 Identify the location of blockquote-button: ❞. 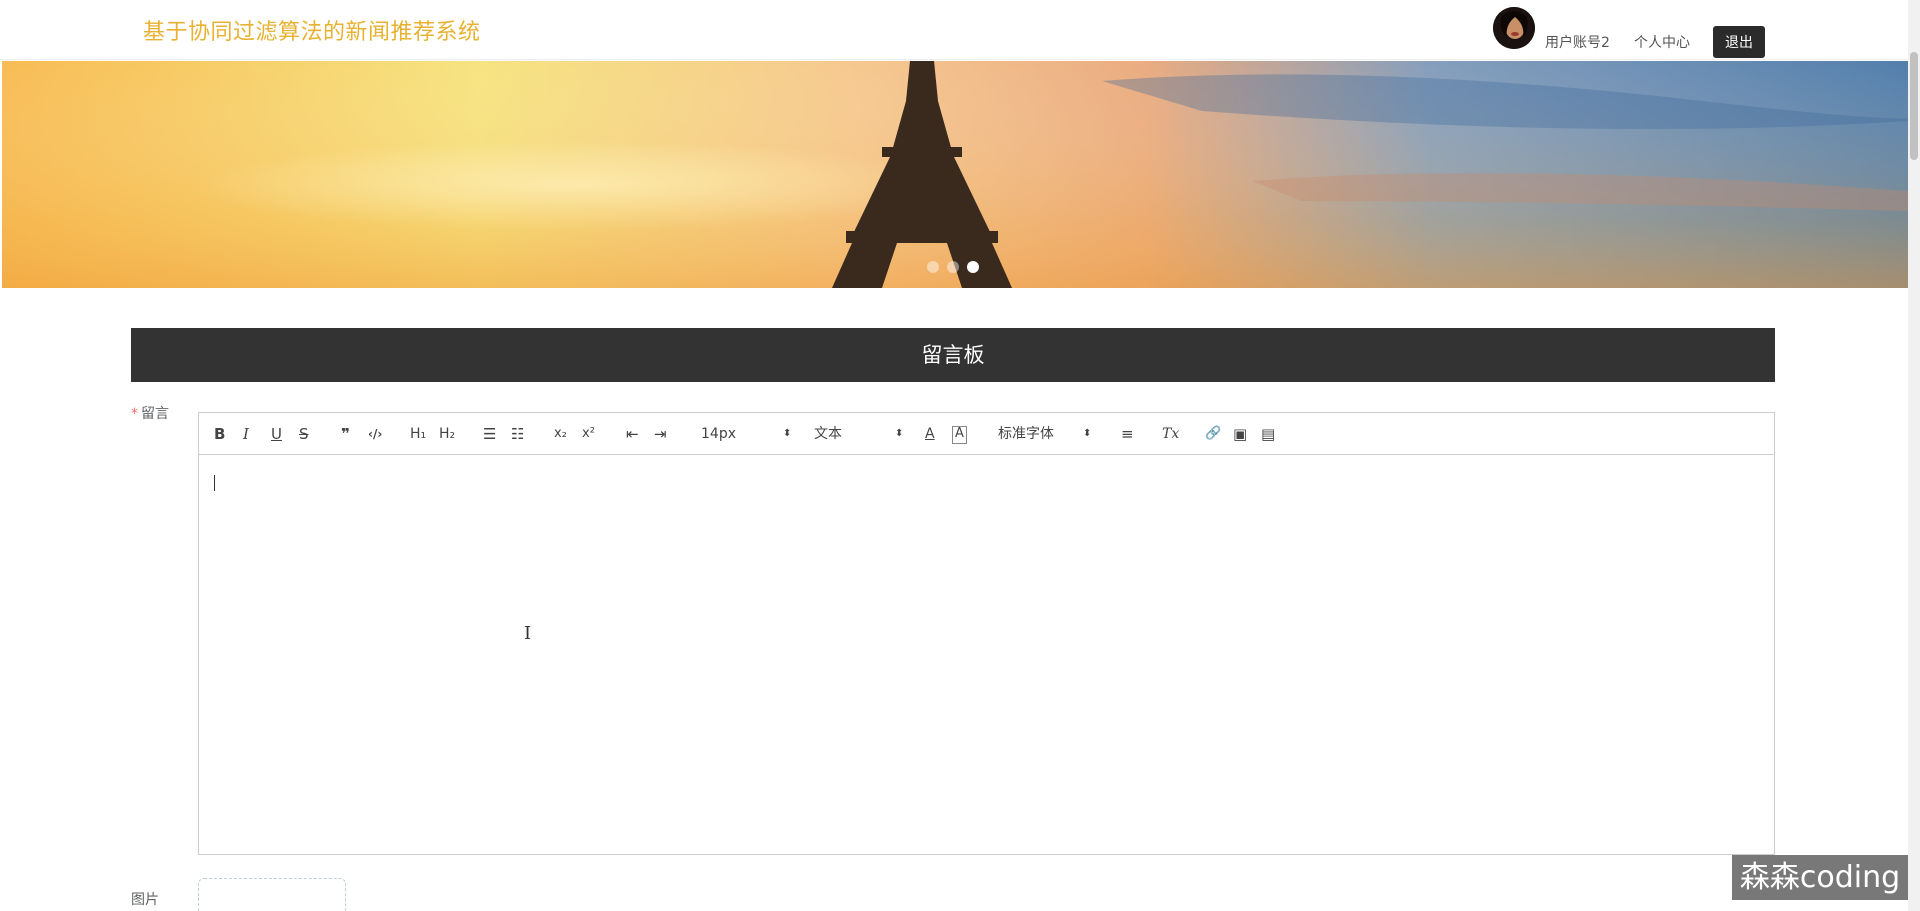
(345, 434).